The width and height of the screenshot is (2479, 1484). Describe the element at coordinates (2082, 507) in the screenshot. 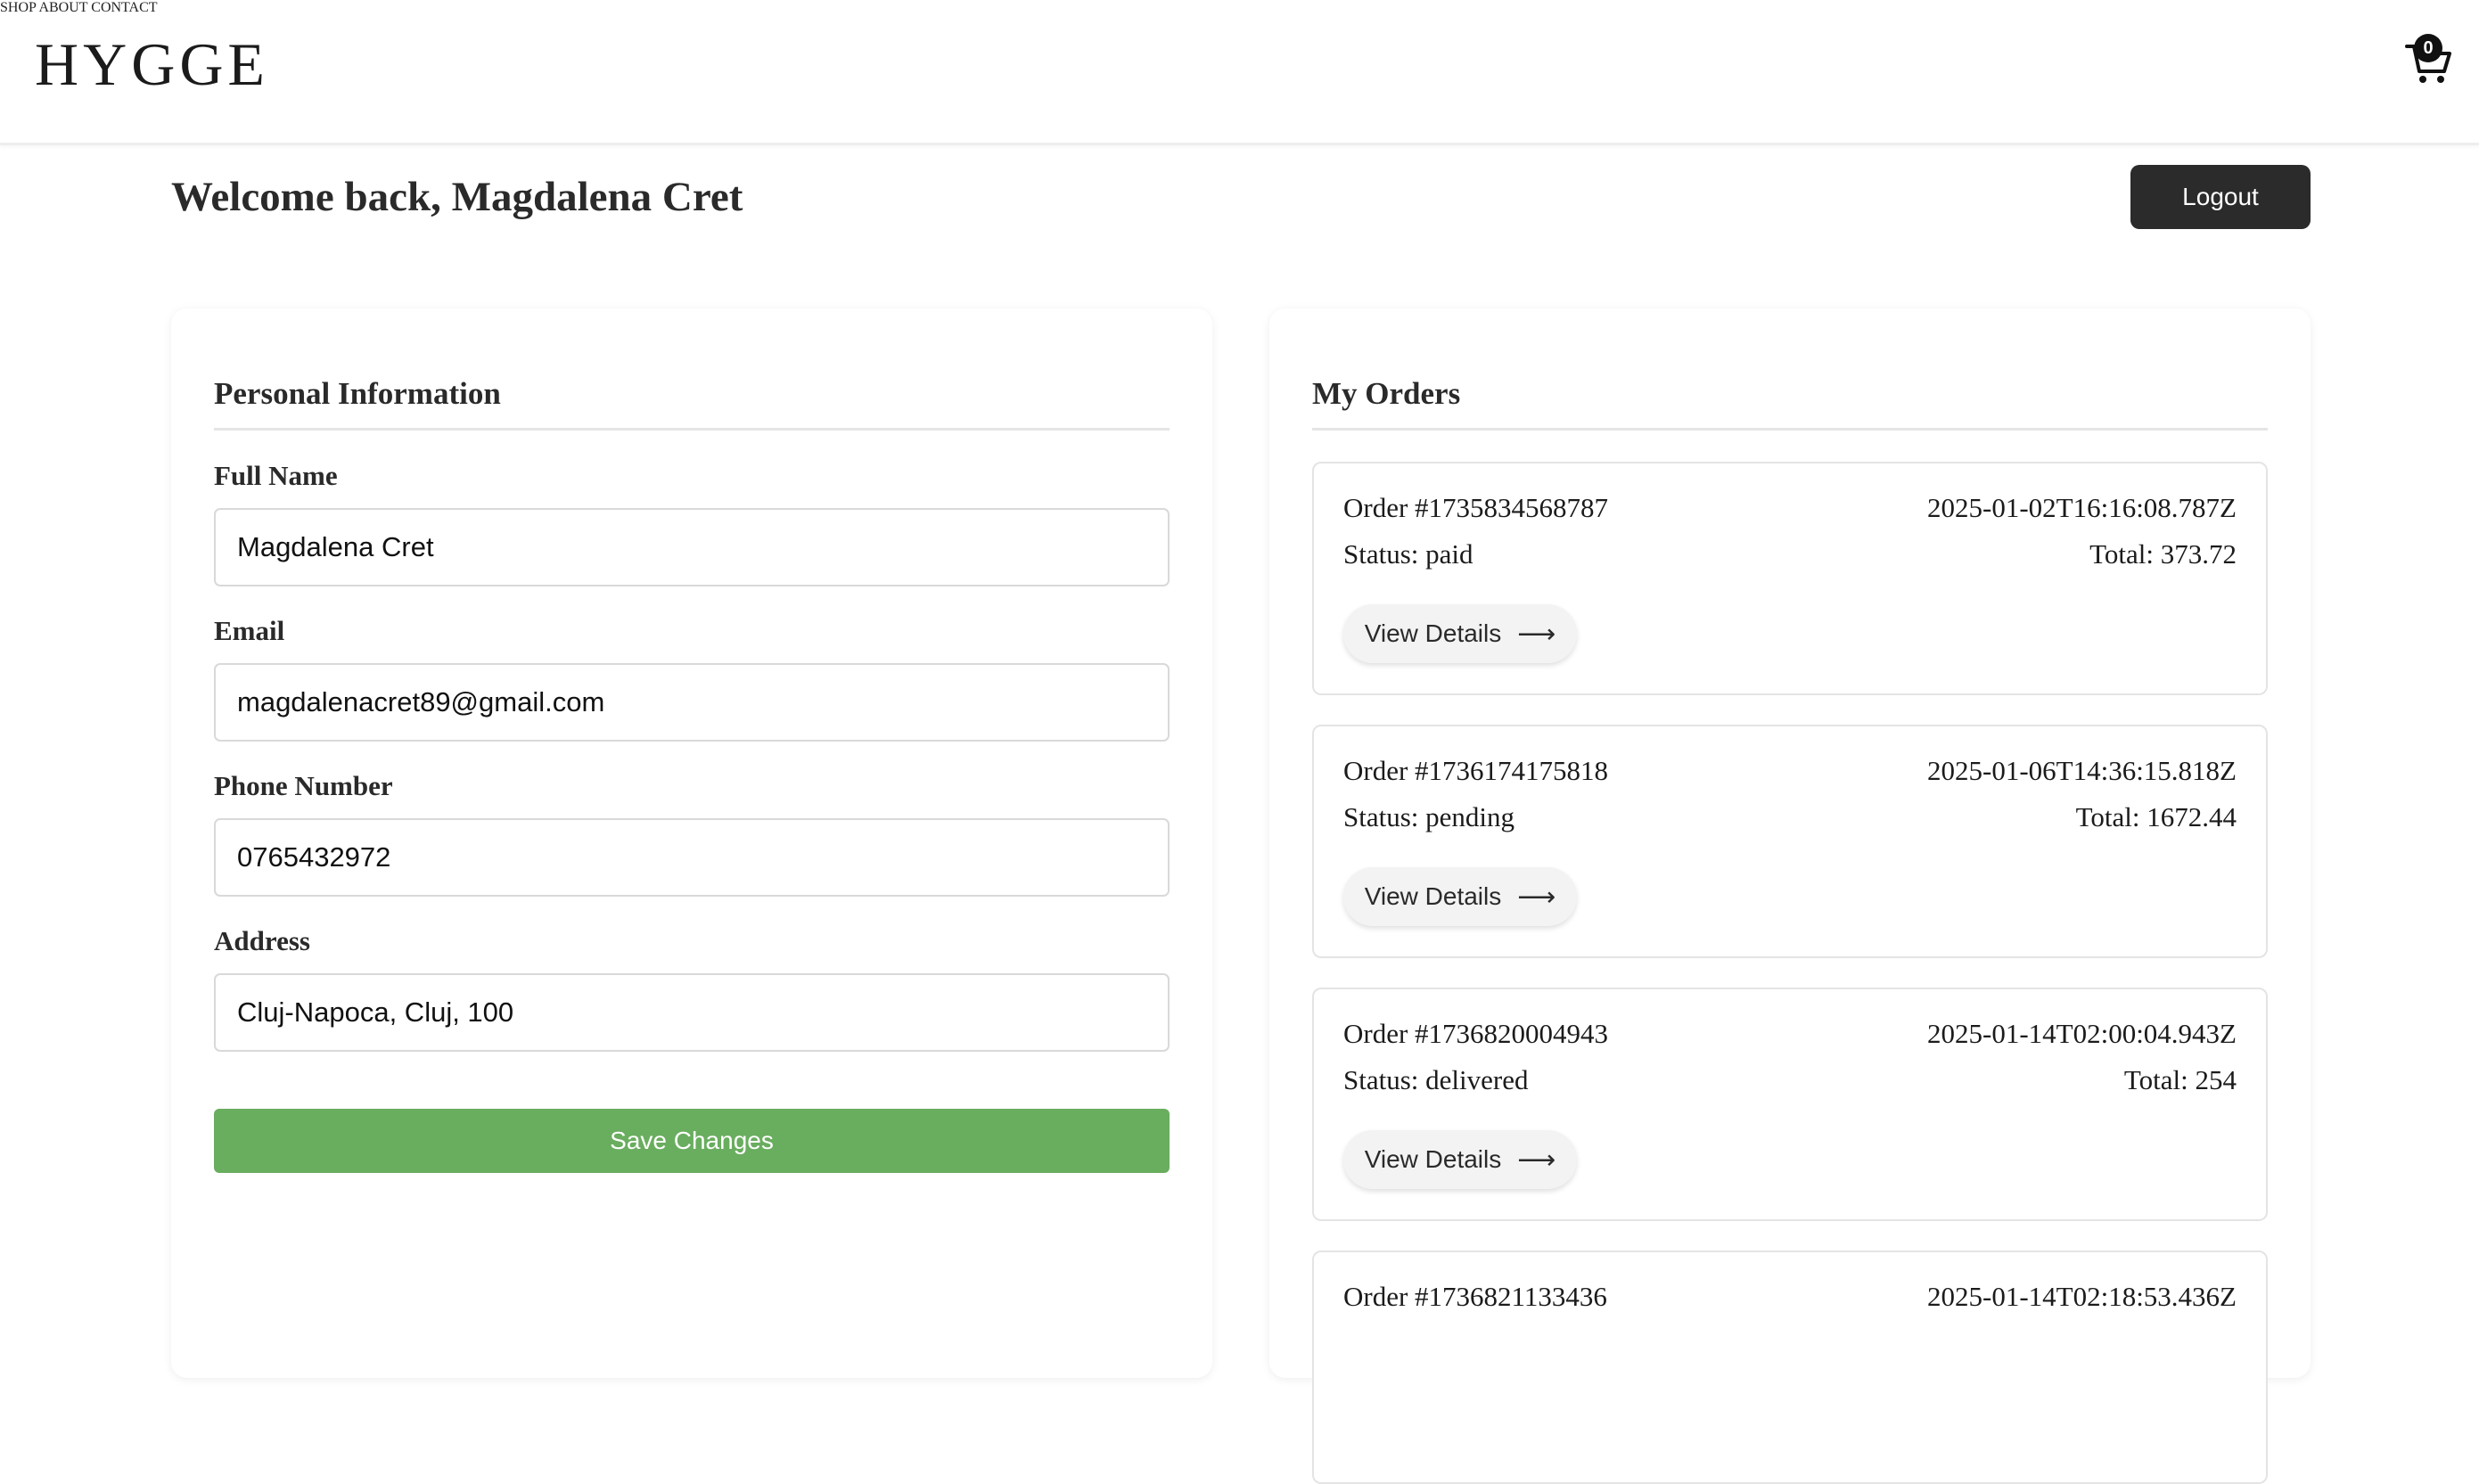

I see `order-date: 2025-01-02T16:16:08.787Z` at that location.